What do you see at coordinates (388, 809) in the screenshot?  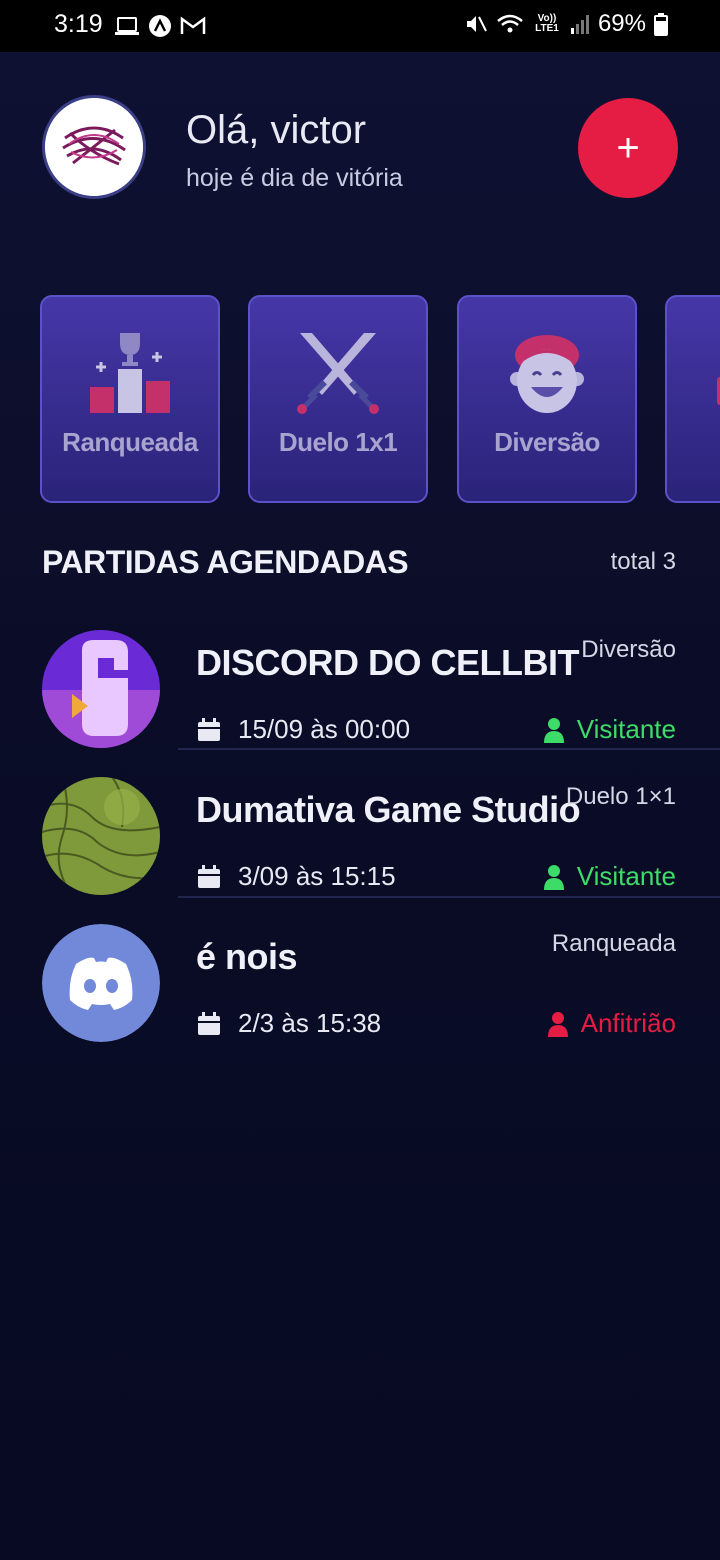 I see `match-title: Dumativa Game Studio` at bounding box center [388, 809].